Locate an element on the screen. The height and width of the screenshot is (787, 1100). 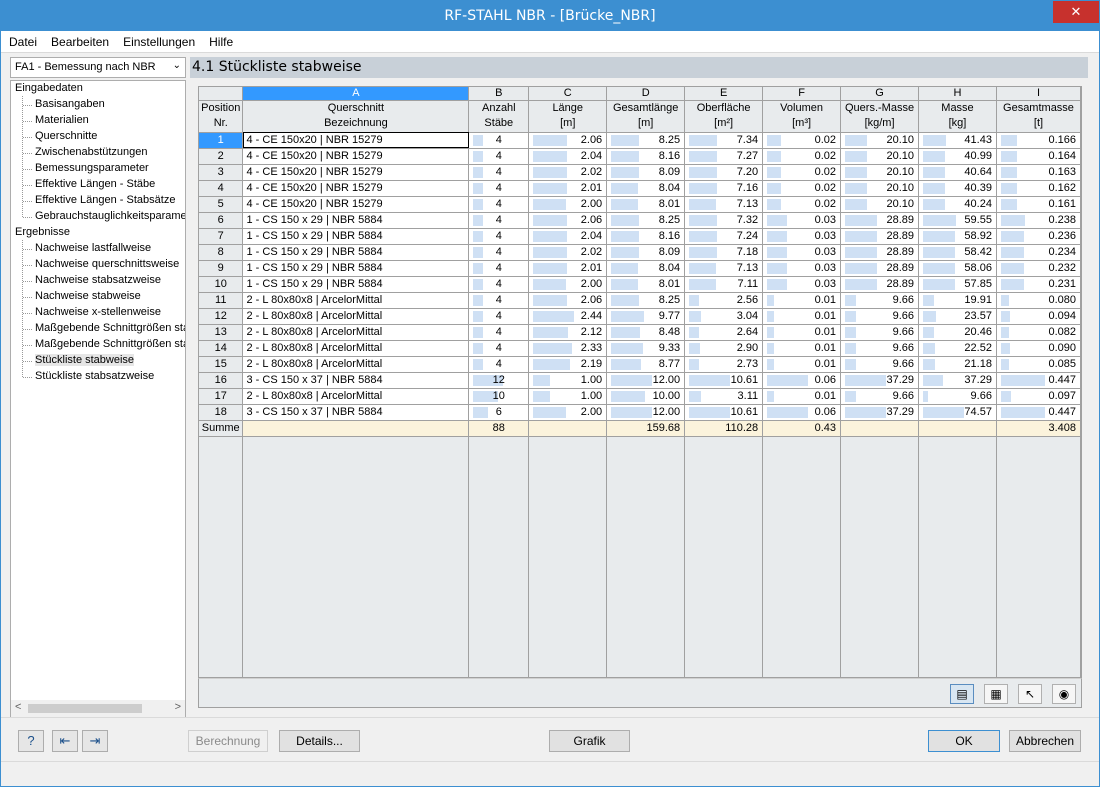
value-cell-e: 2.56 is located at coordinates (724, 300).